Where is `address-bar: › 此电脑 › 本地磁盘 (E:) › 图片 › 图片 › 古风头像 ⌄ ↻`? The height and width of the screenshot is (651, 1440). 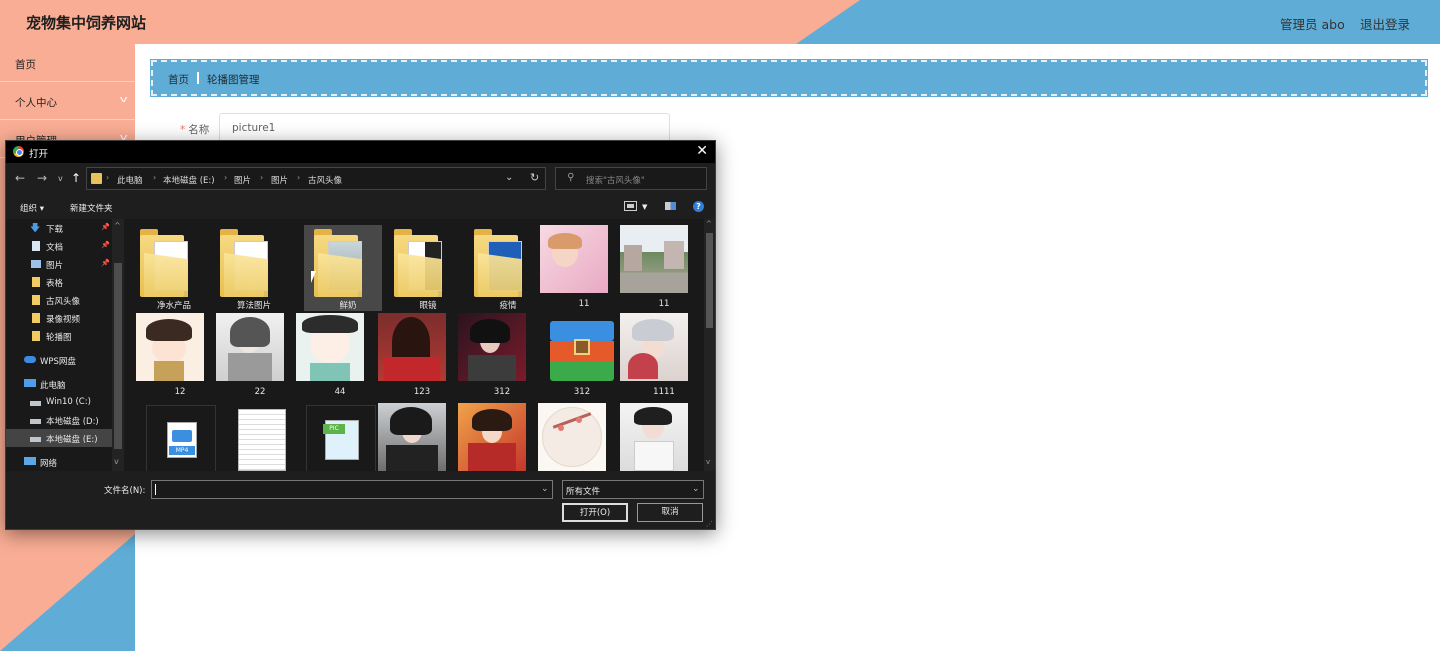
address-bar: › 此电脑 › 本地磁盘 (E:) › 图片 › 图片 › 古风头像 ⌄ ↻ is located at coordinates (316, 178).